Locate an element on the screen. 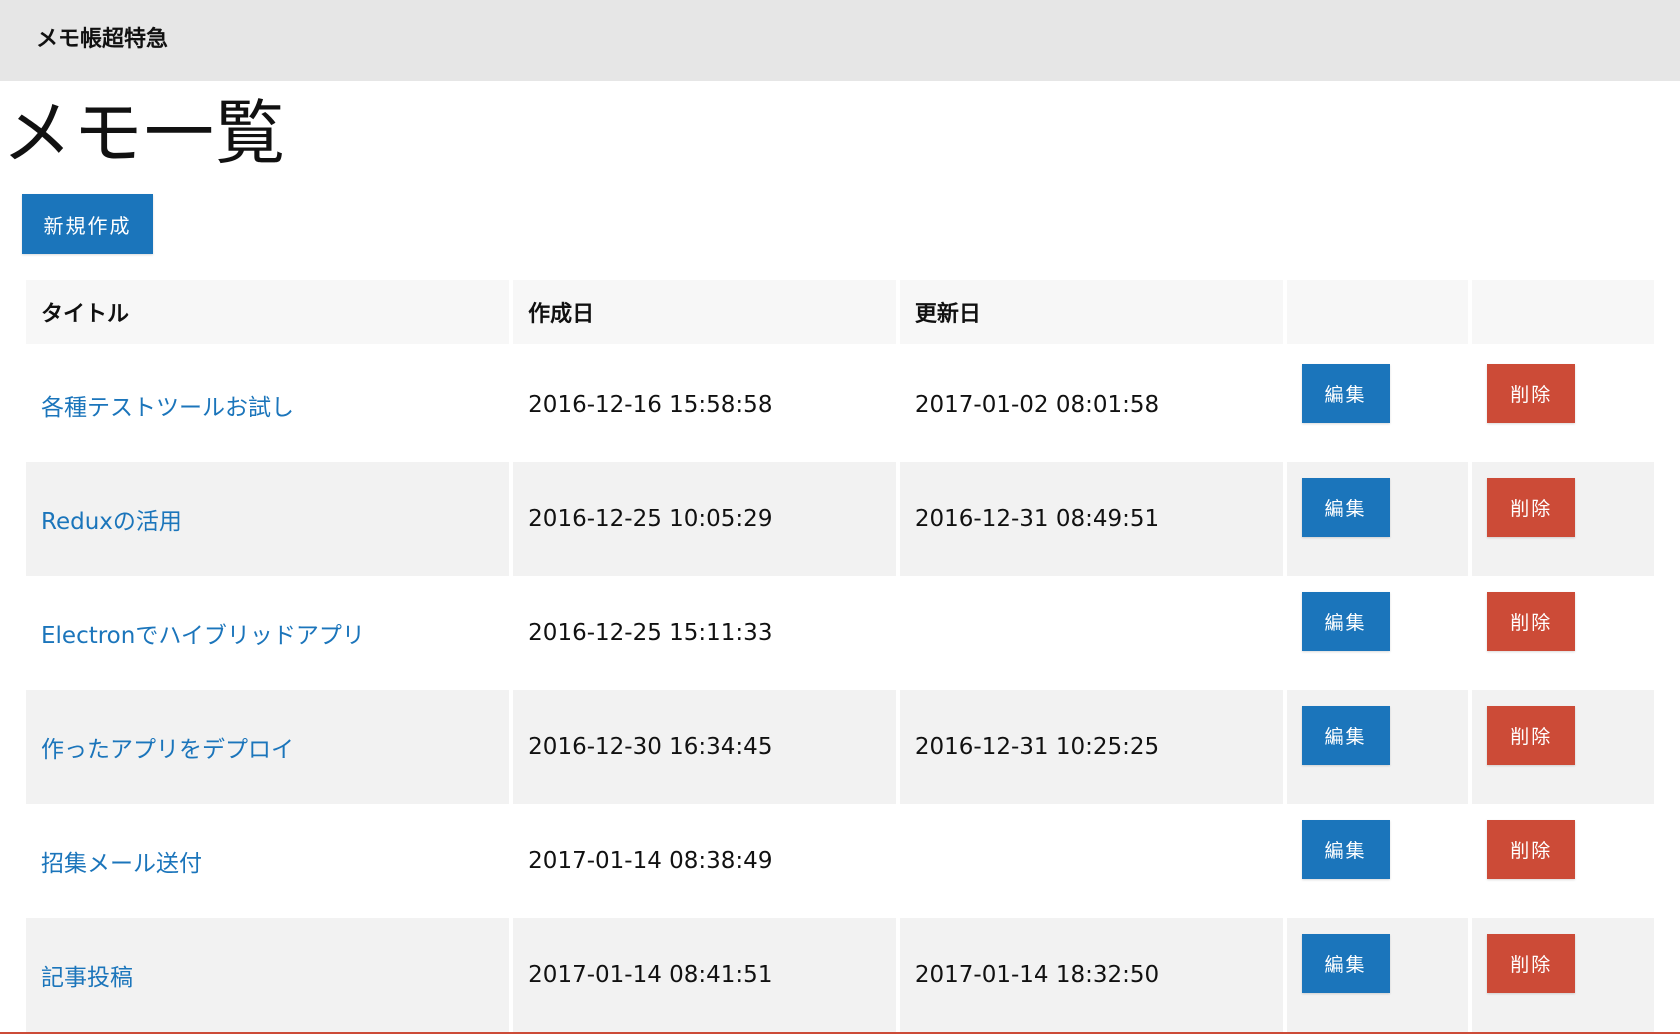 The height and width of the screenshot is (1034, 1680). app-header: メモ帳超特急 is located at coordinates (840, 40).